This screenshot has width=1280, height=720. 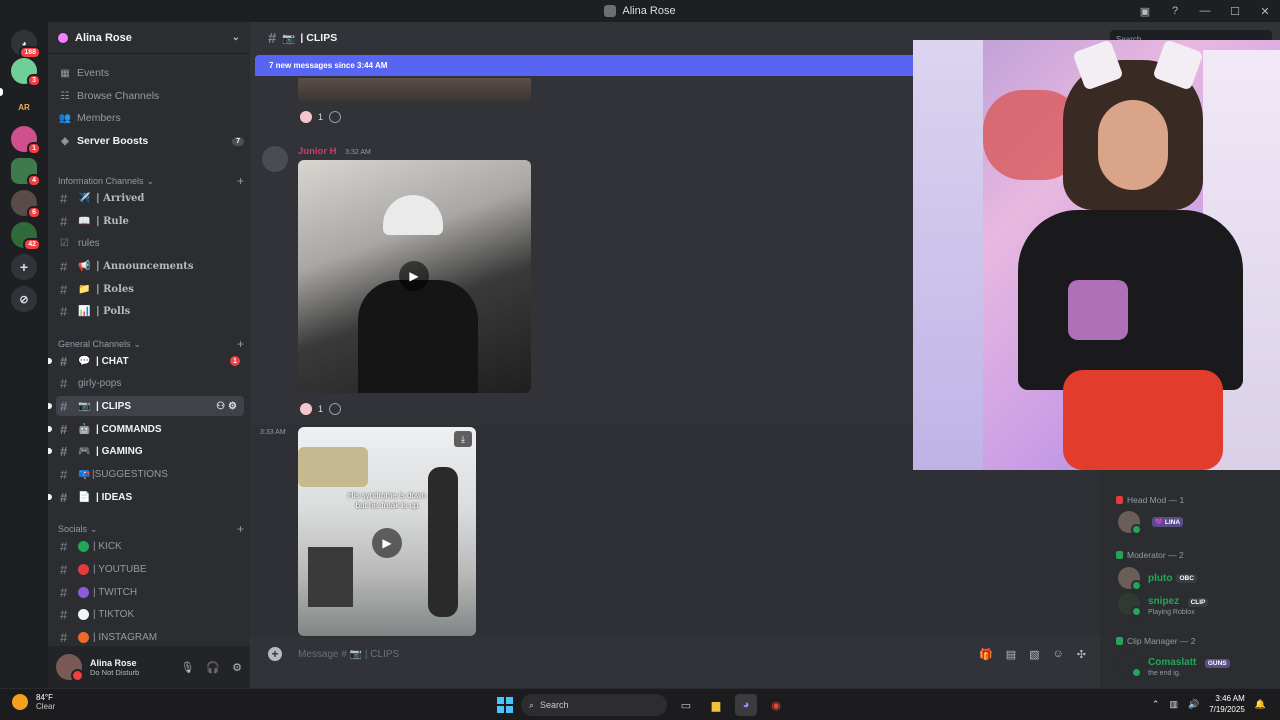 What do you see at coordinates (151, 118) in the screenshot?
I see `nav-members: 👥 Members` at bounding box center [151, 118].